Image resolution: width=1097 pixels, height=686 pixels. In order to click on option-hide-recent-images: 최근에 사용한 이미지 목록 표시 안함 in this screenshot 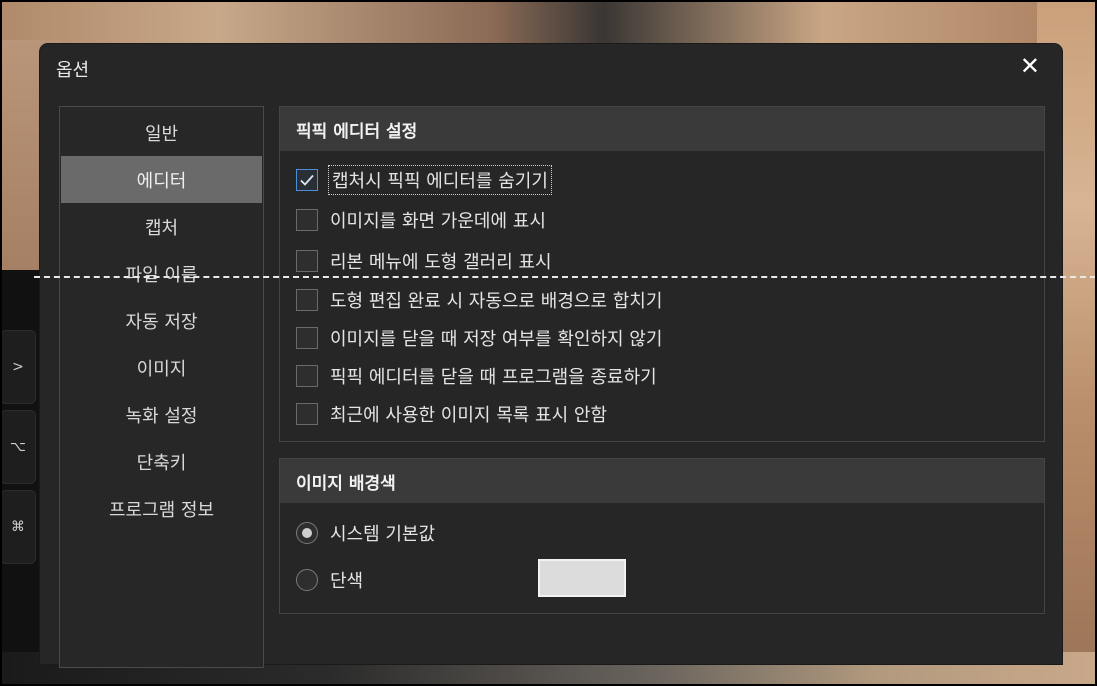, I will do `click(451, 414)`.